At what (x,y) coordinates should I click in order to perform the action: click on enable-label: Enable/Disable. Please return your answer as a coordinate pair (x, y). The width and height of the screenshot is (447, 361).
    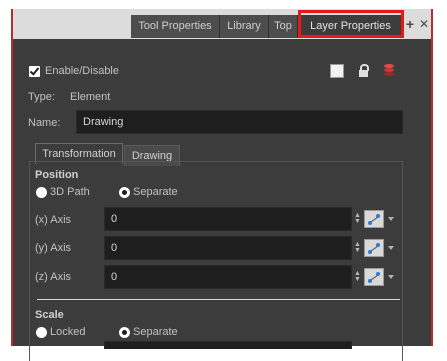
    Looking at the image, I should click on (82, 71).